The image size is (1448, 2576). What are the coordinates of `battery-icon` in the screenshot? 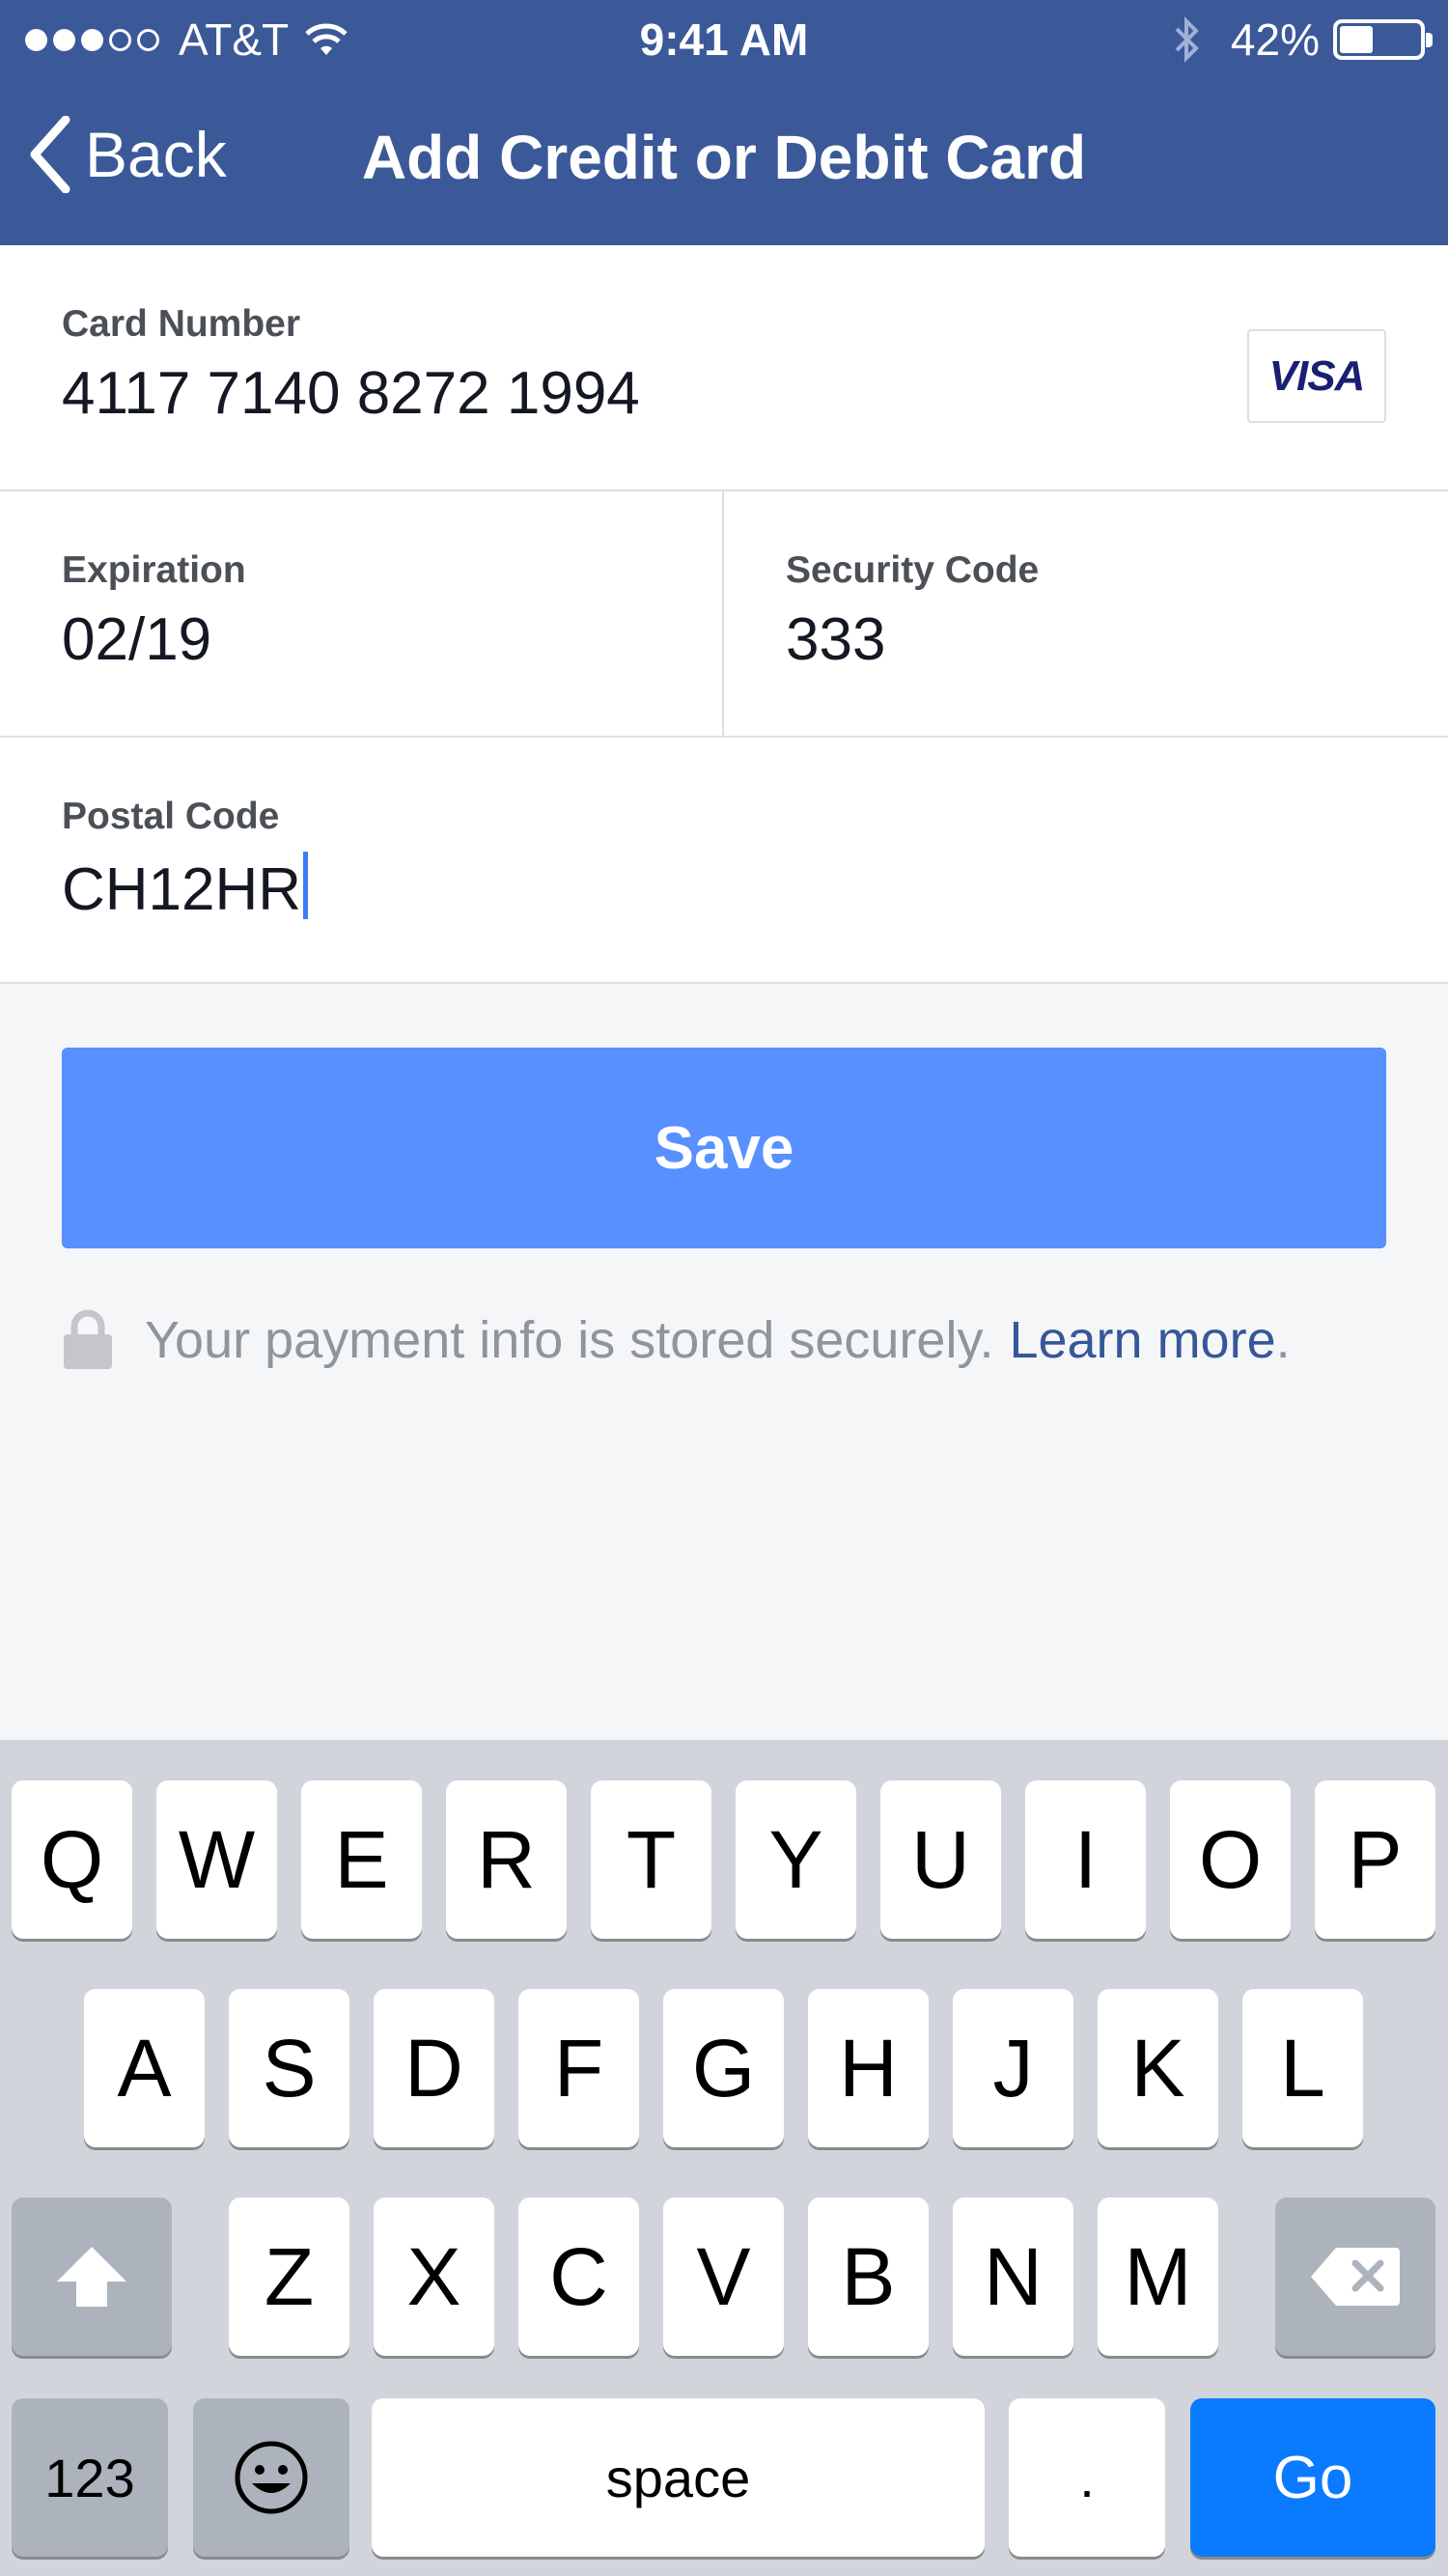 It's located at (1383, 40).